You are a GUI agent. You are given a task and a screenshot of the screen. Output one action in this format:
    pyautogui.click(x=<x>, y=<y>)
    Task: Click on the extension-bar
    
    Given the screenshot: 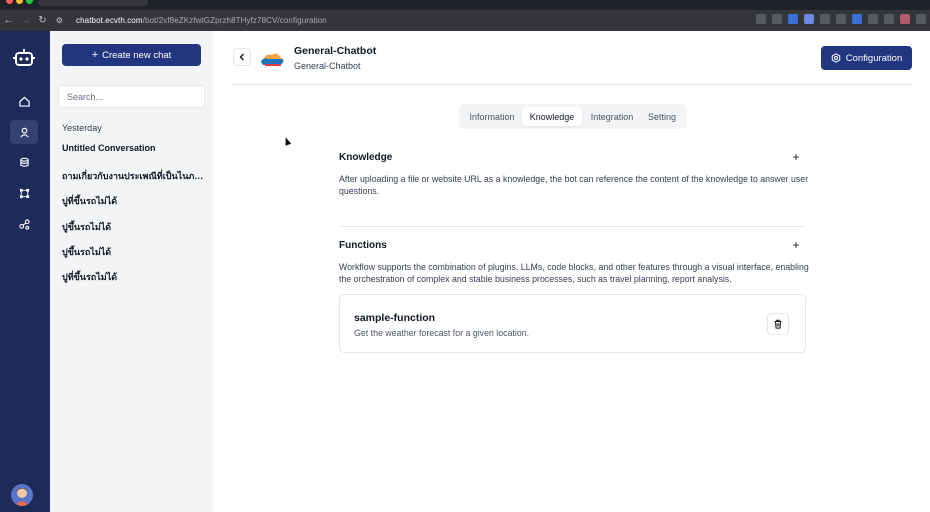 What is the action you would take?
    pyautogui.click(x=841, y=19)
    